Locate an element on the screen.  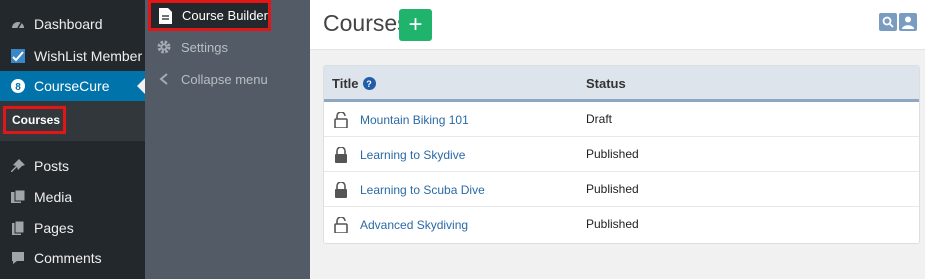
menu-label: Media is located at coordinates (53, 197).